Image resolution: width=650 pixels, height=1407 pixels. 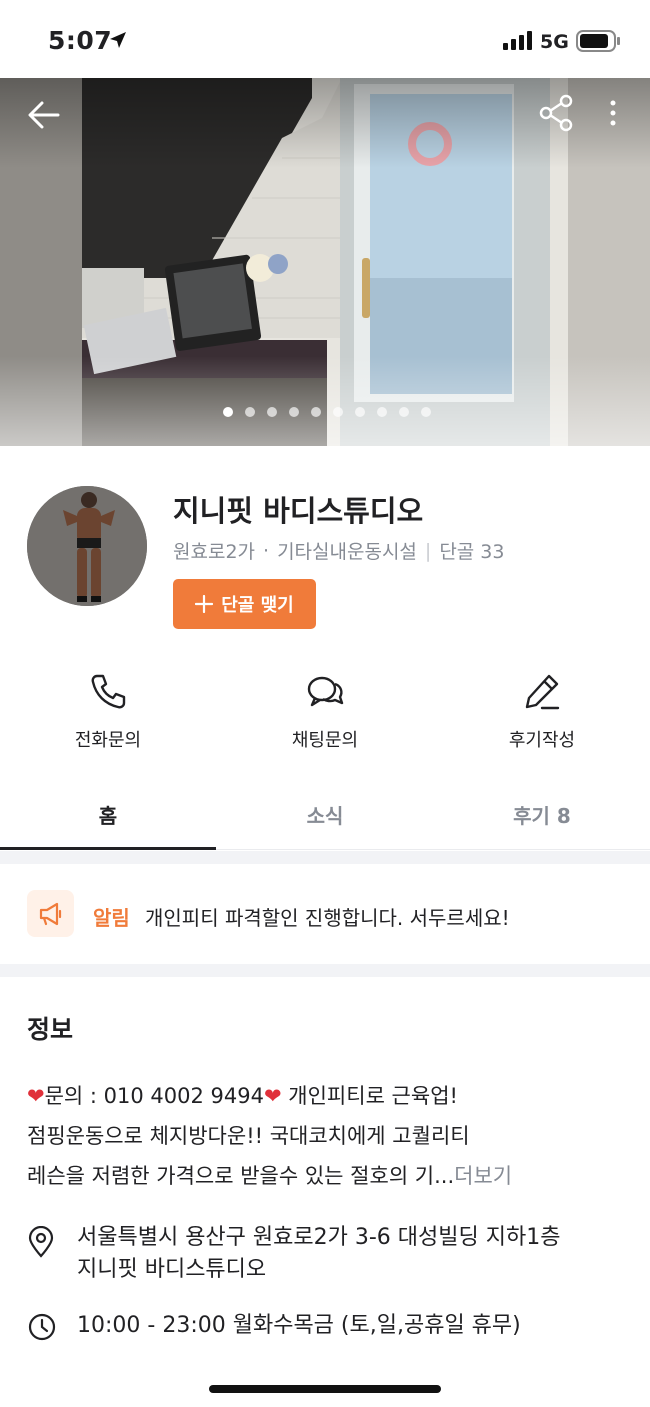 I want to click on tab-home: 홈, so click(x=108, y=820).